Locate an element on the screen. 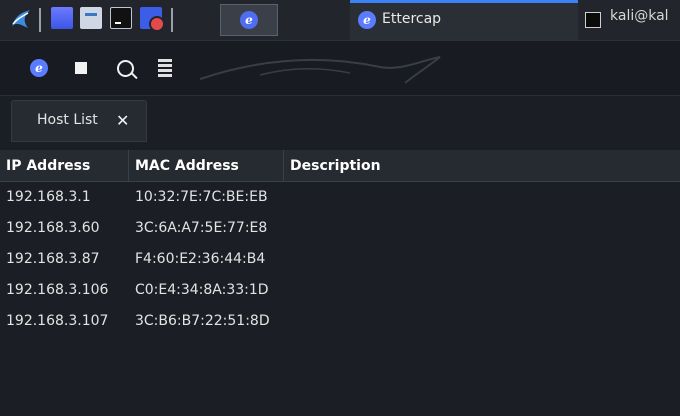  file-manager-icon is located at coordinates (91, 18).